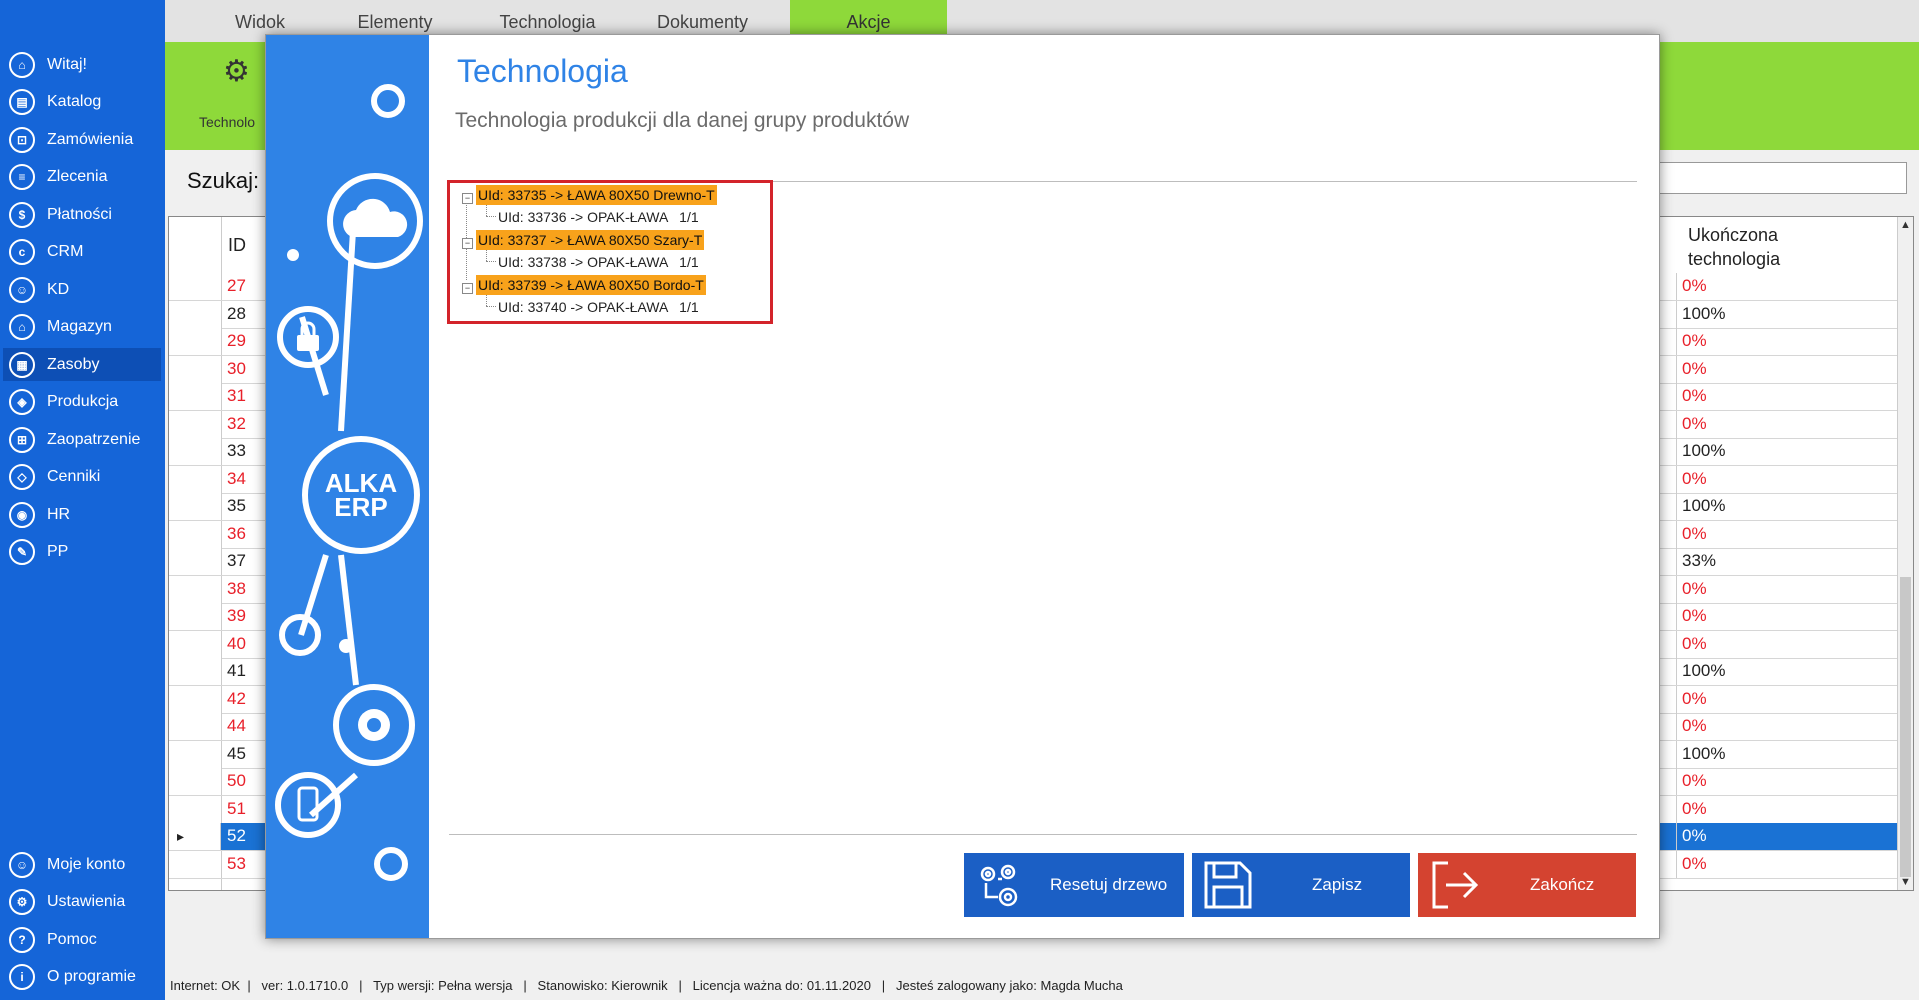 The width and height of the screenshot is (1919, 1000). What do you see at coordinates (82, 977) in the screenshot?
I see `sidebar-item-o-programie: i O programie` at bounding box center [82, 977].